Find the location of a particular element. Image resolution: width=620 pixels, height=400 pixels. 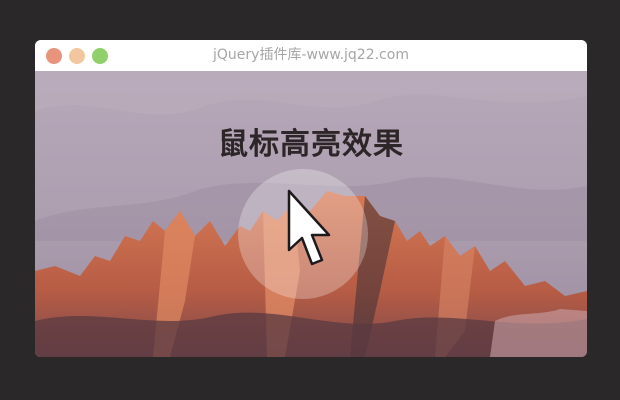

window-title: jQuery插件库-www.jq22.com is located at coordinates (311, 55).